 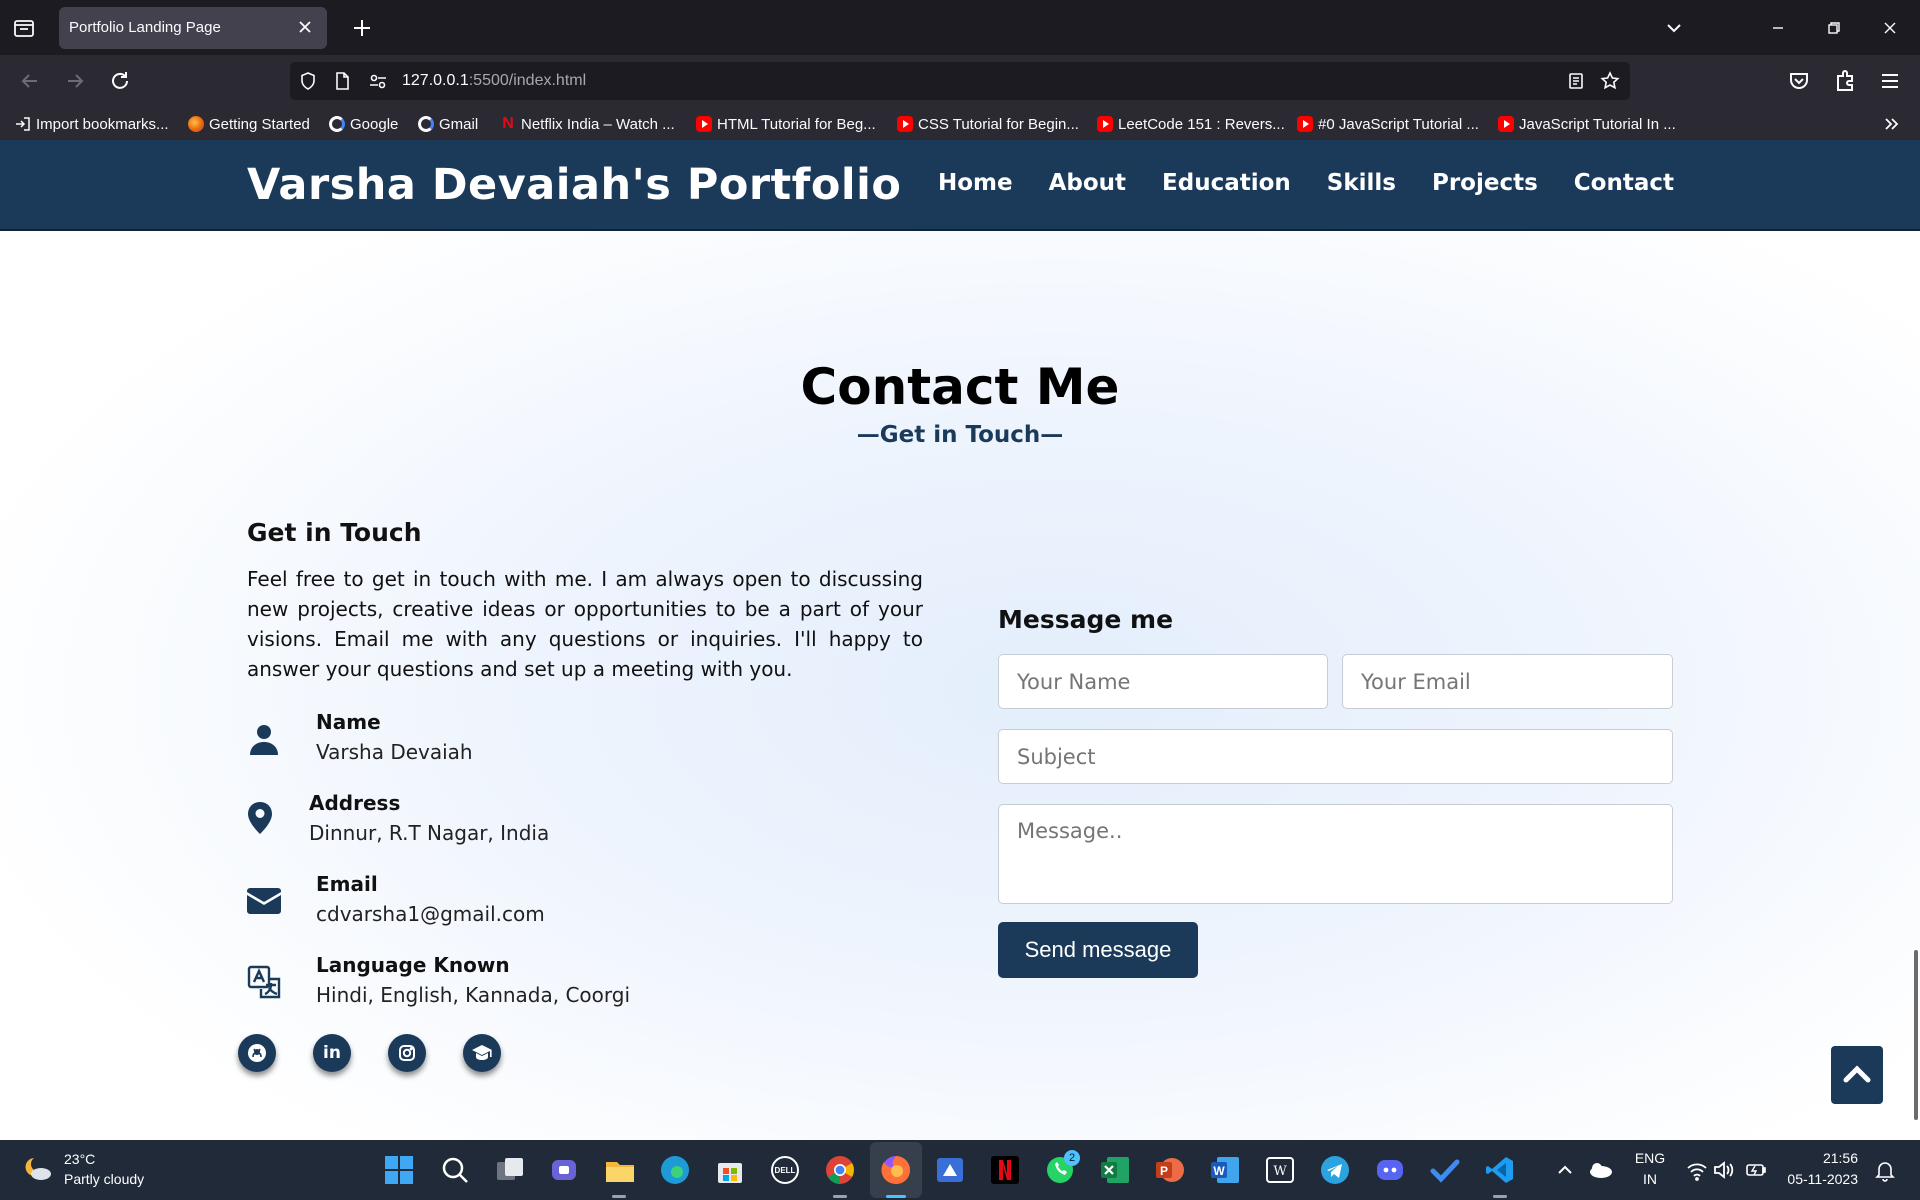 I want to click on pocket-icon, so click(x=1799, y=81).